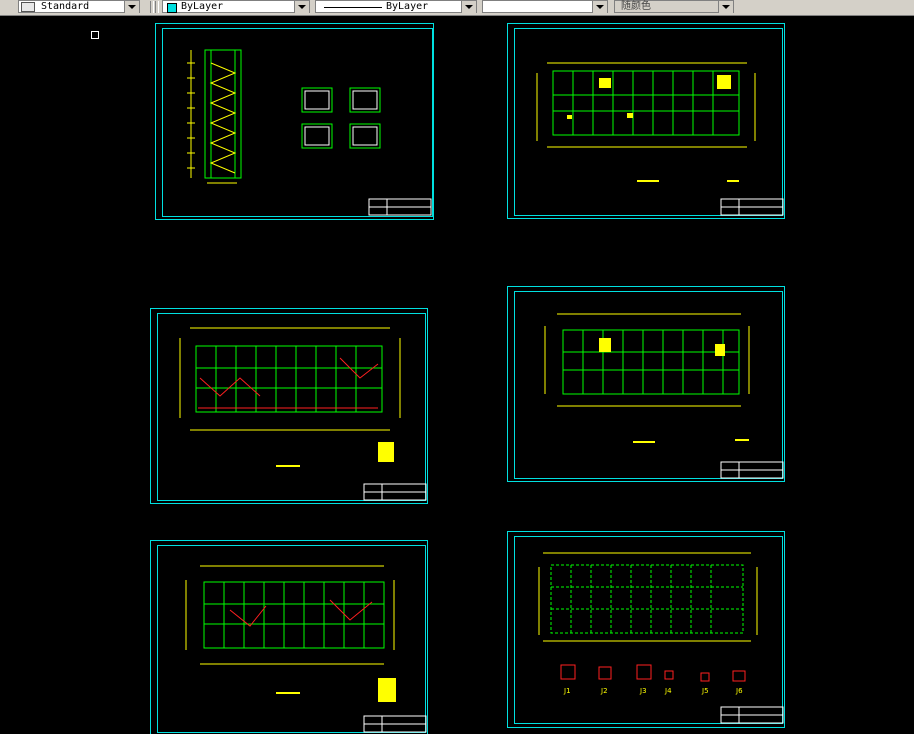  What do you see at coordinates (668, 691) in the screenshot?
I see `foundation-label: J4` at bounding box center [668, 691].